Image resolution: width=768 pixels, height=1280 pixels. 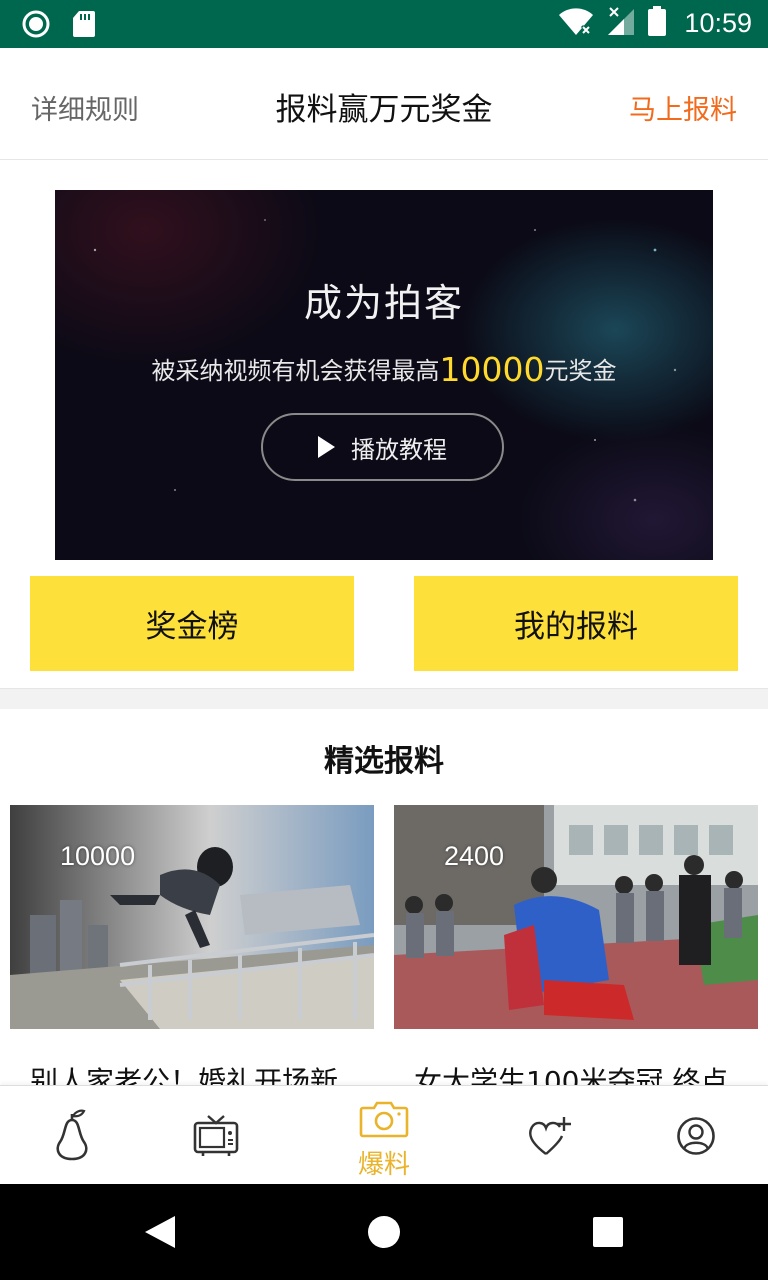 What do you see at coordinates (384, 761) in the screenshot?
I see `featured-section-title: 精选报料` at bounding box center [384, 761].